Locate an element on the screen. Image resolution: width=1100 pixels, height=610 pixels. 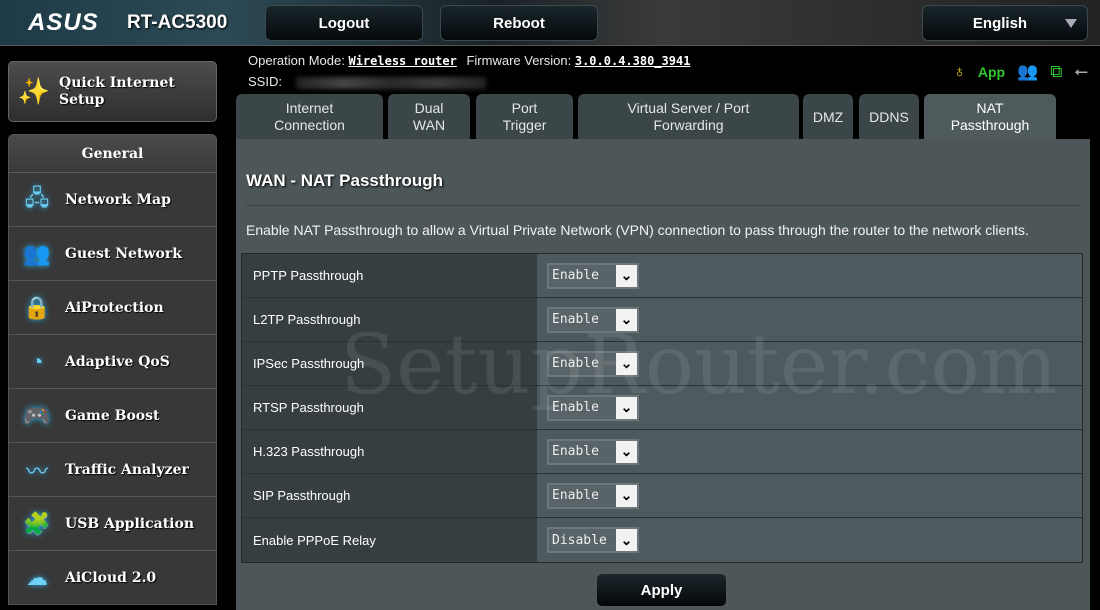
divider is located at coordinates (663, 205).